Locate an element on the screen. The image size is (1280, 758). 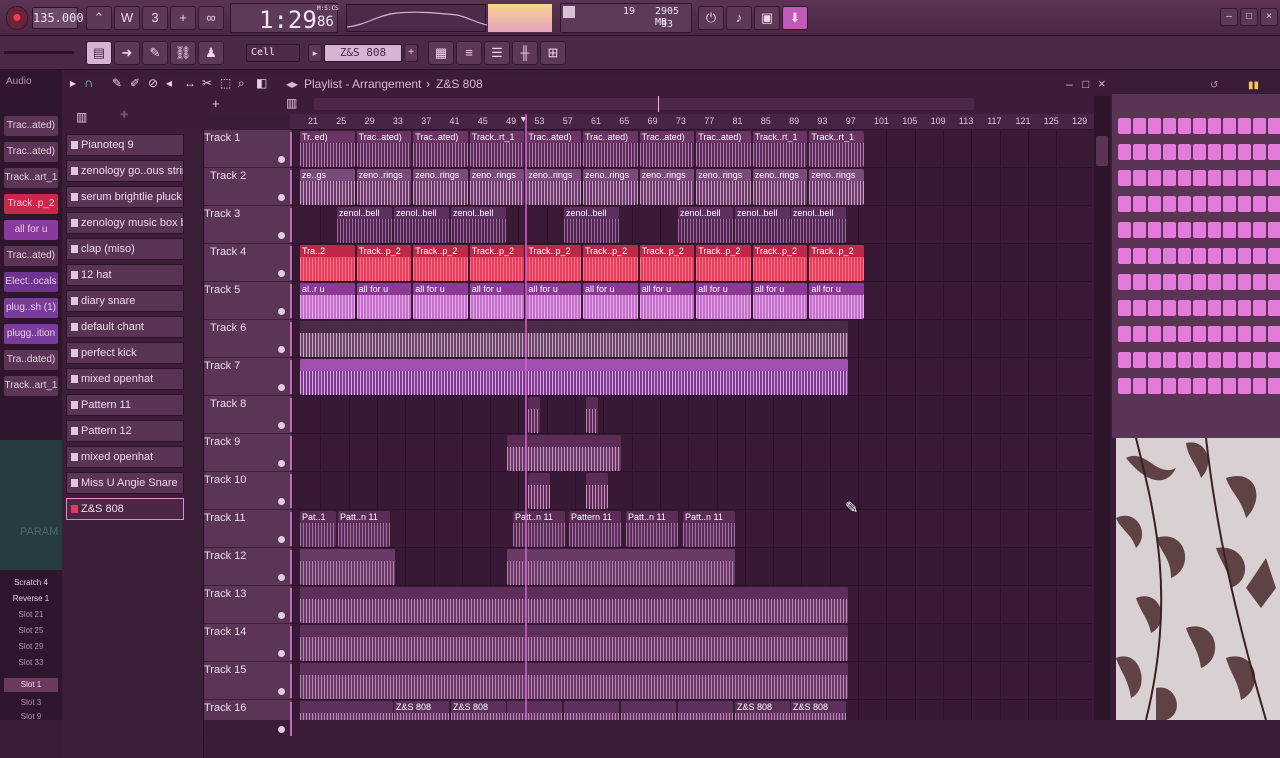
playlist-arrows-icon: ◂▸ is located at coordinates (292, 84).